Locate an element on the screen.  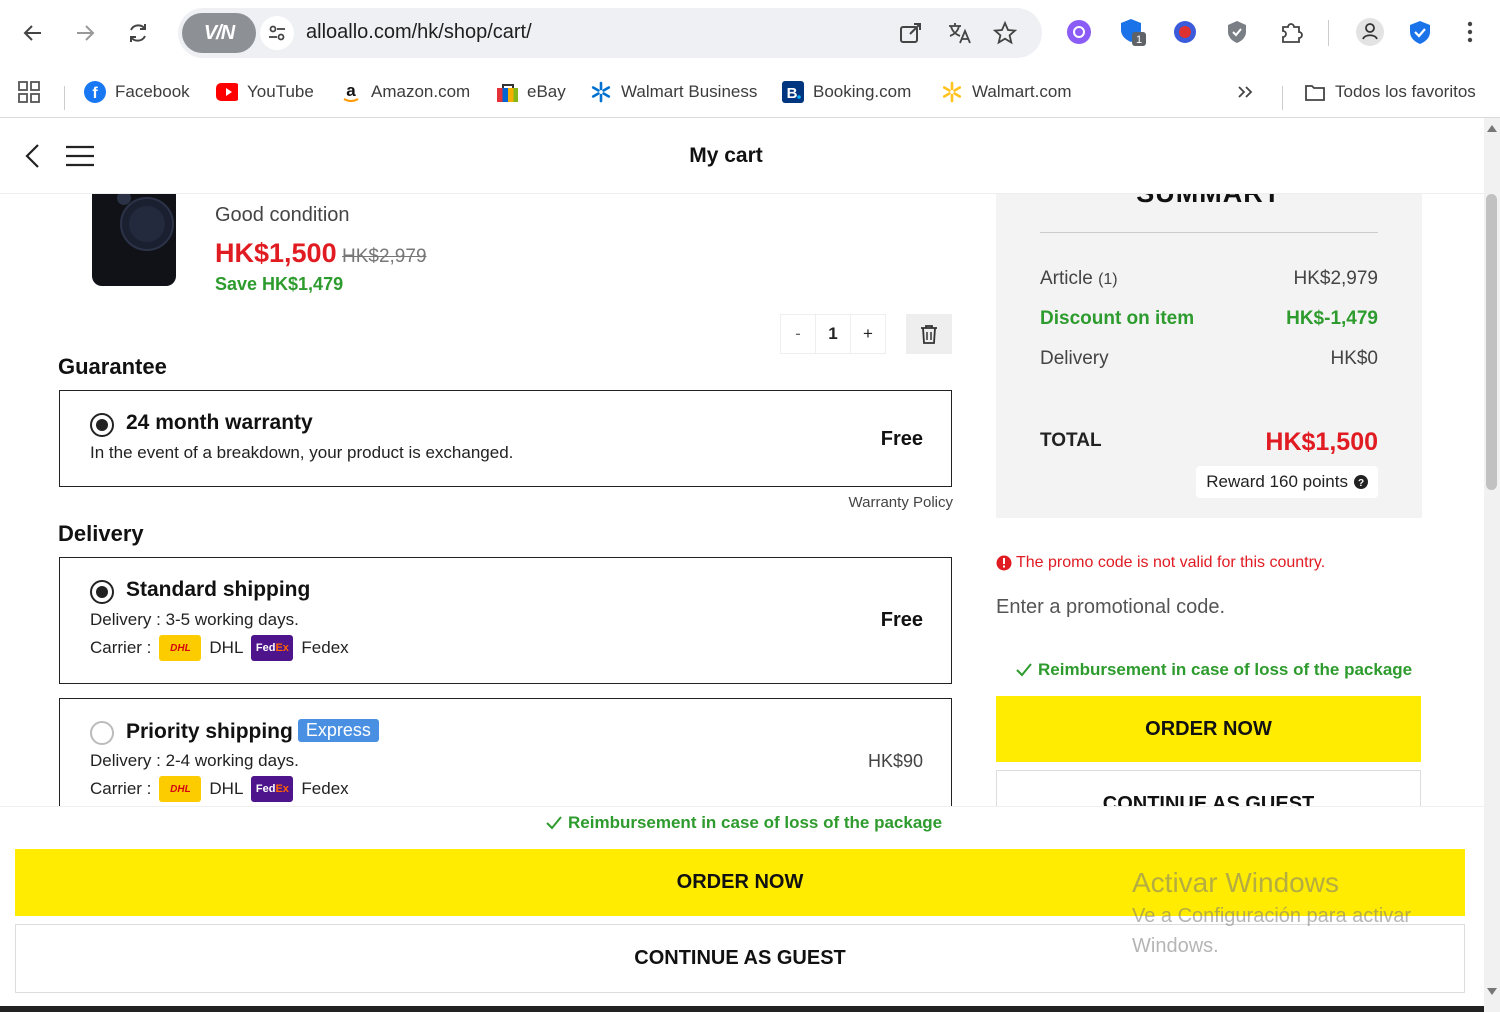
summary-divider is located at coordinates (1209, 232).